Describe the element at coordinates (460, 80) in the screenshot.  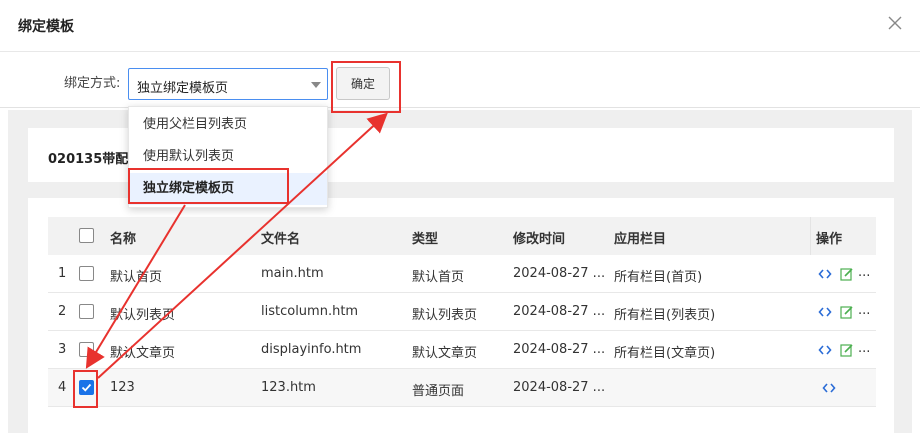
I see `bind-bar: 绑定方式: 独立绑定模板页 确定` at that location.